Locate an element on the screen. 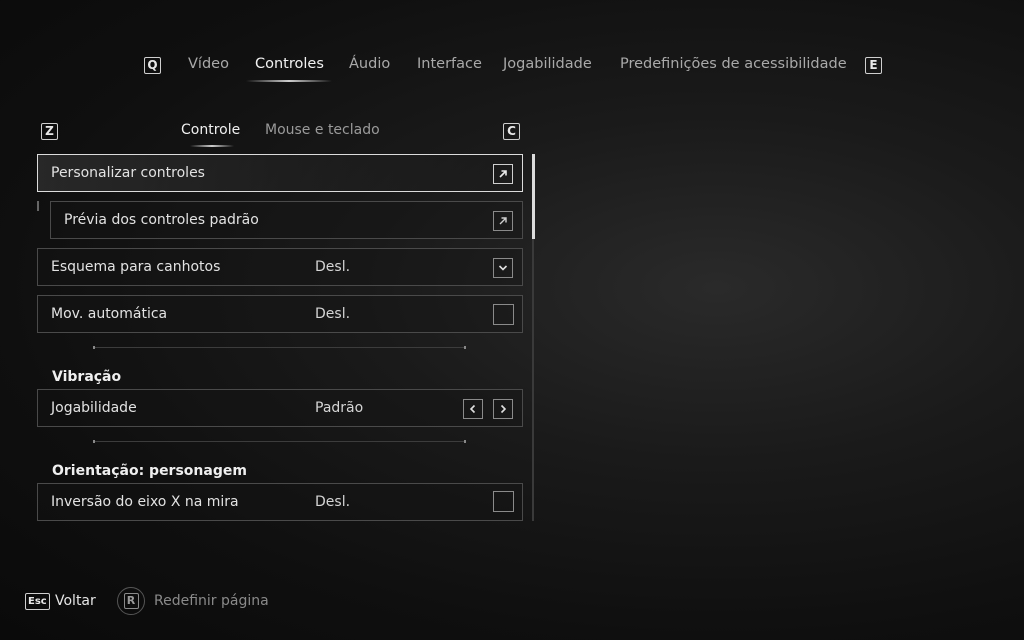 The width and height of the screenshot is (1024, 640). tab-interface: Interface is located at coordinates (449, 64).